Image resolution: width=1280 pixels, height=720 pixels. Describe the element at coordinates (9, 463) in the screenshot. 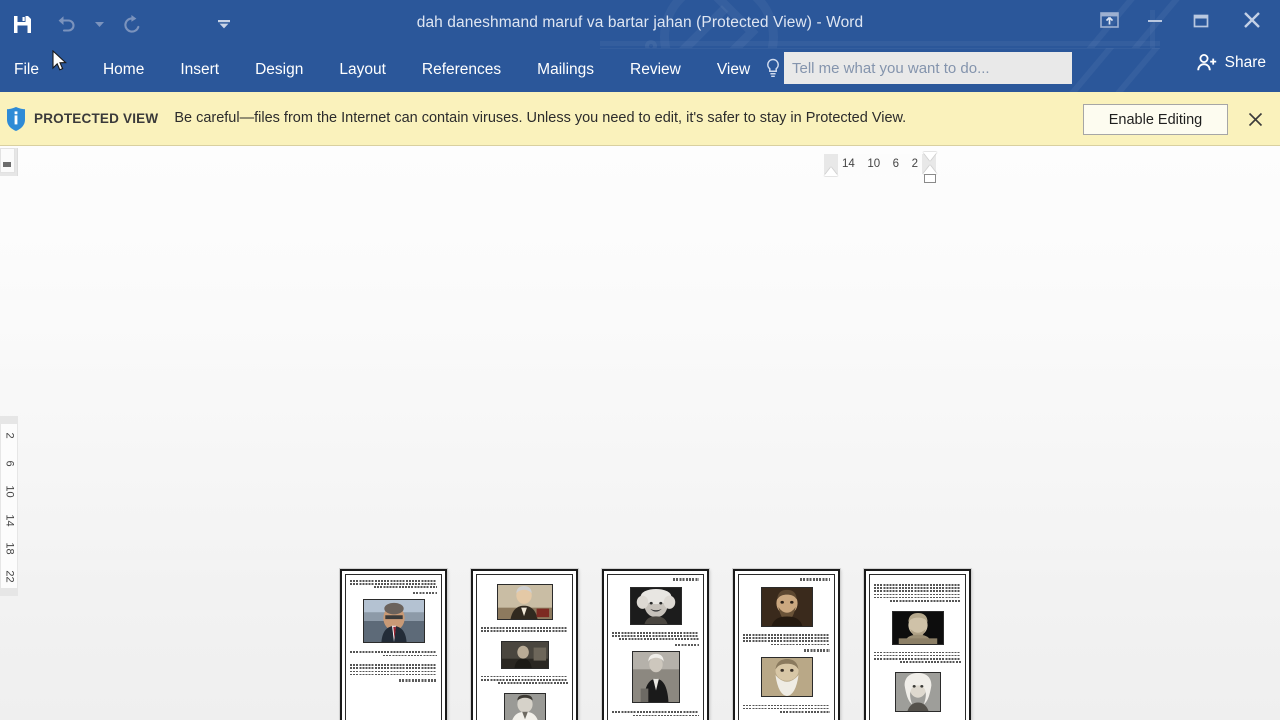

I see `vruler-tick: 6` at that location.